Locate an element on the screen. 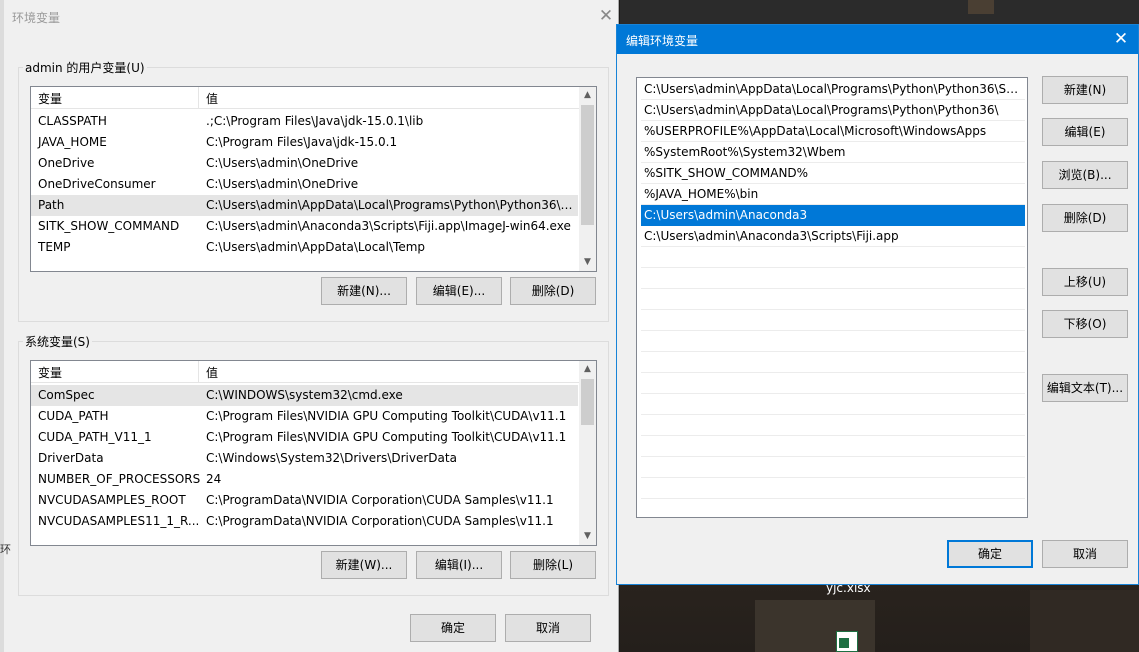 Image resolution: width=1139 pixels, height=652 pixels. new-path-button: 新建(N) is located at coordinates (1085, 90).